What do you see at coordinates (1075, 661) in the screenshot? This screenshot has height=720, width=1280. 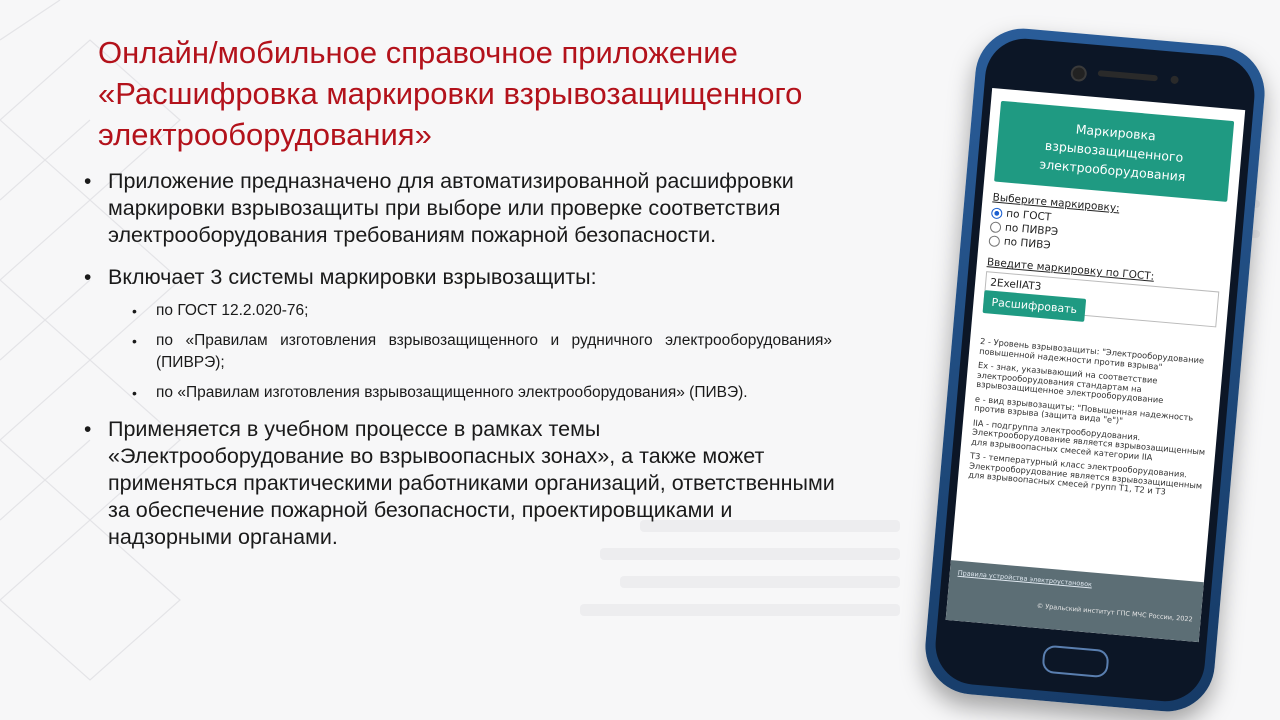 I see `home-button` at bounding box center [1075, 661].